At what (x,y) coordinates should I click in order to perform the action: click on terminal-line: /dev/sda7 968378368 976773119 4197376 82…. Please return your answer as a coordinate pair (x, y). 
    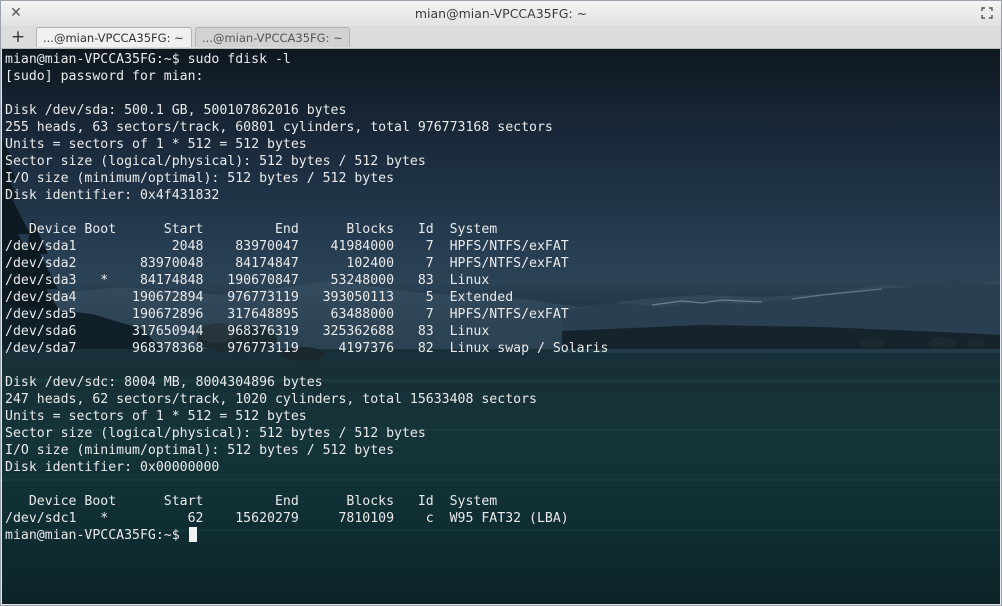
    Looking at the image, I should click on (307, 348).